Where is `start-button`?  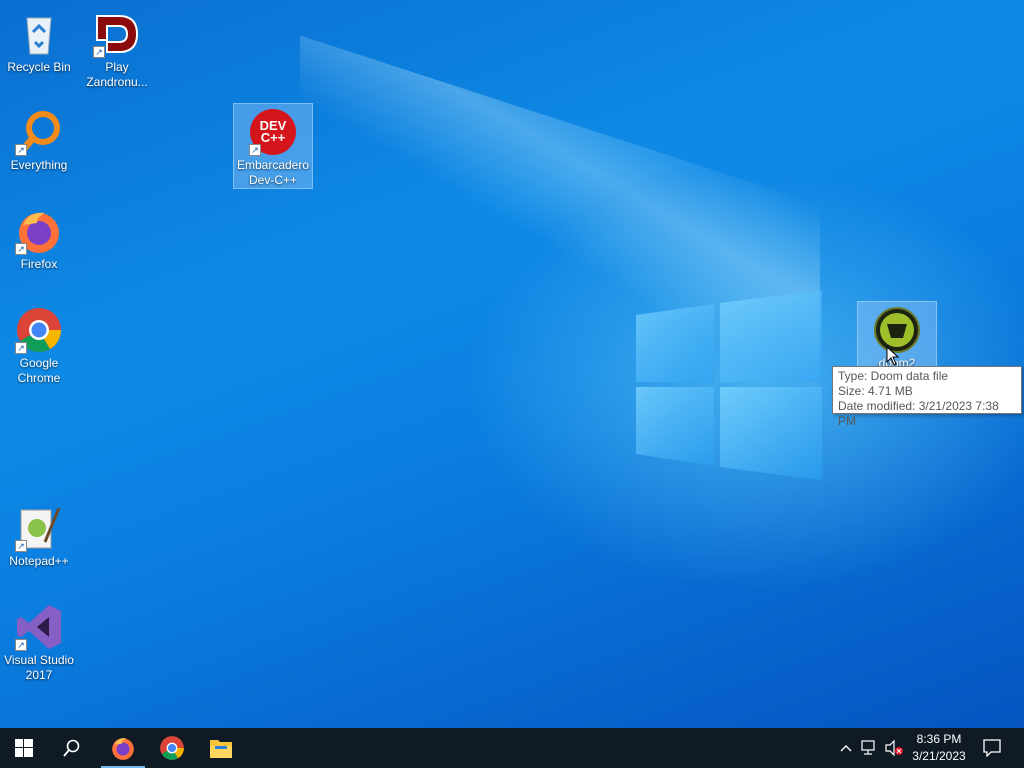 start-button is located at coordinates (24, 748).